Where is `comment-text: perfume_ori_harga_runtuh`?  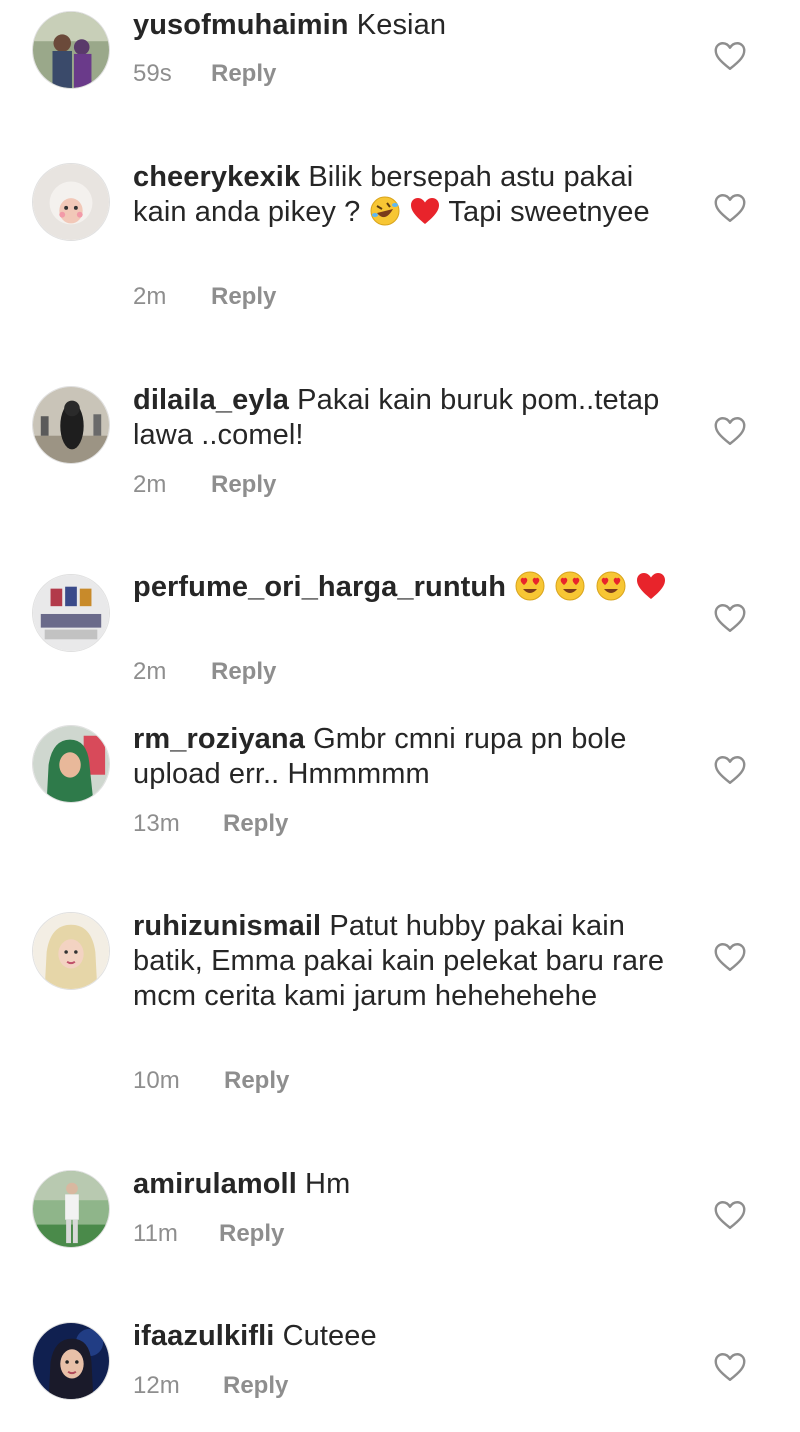 comment-text: perfume_ori_harga_runtuh is located at coordinates (410, 587).